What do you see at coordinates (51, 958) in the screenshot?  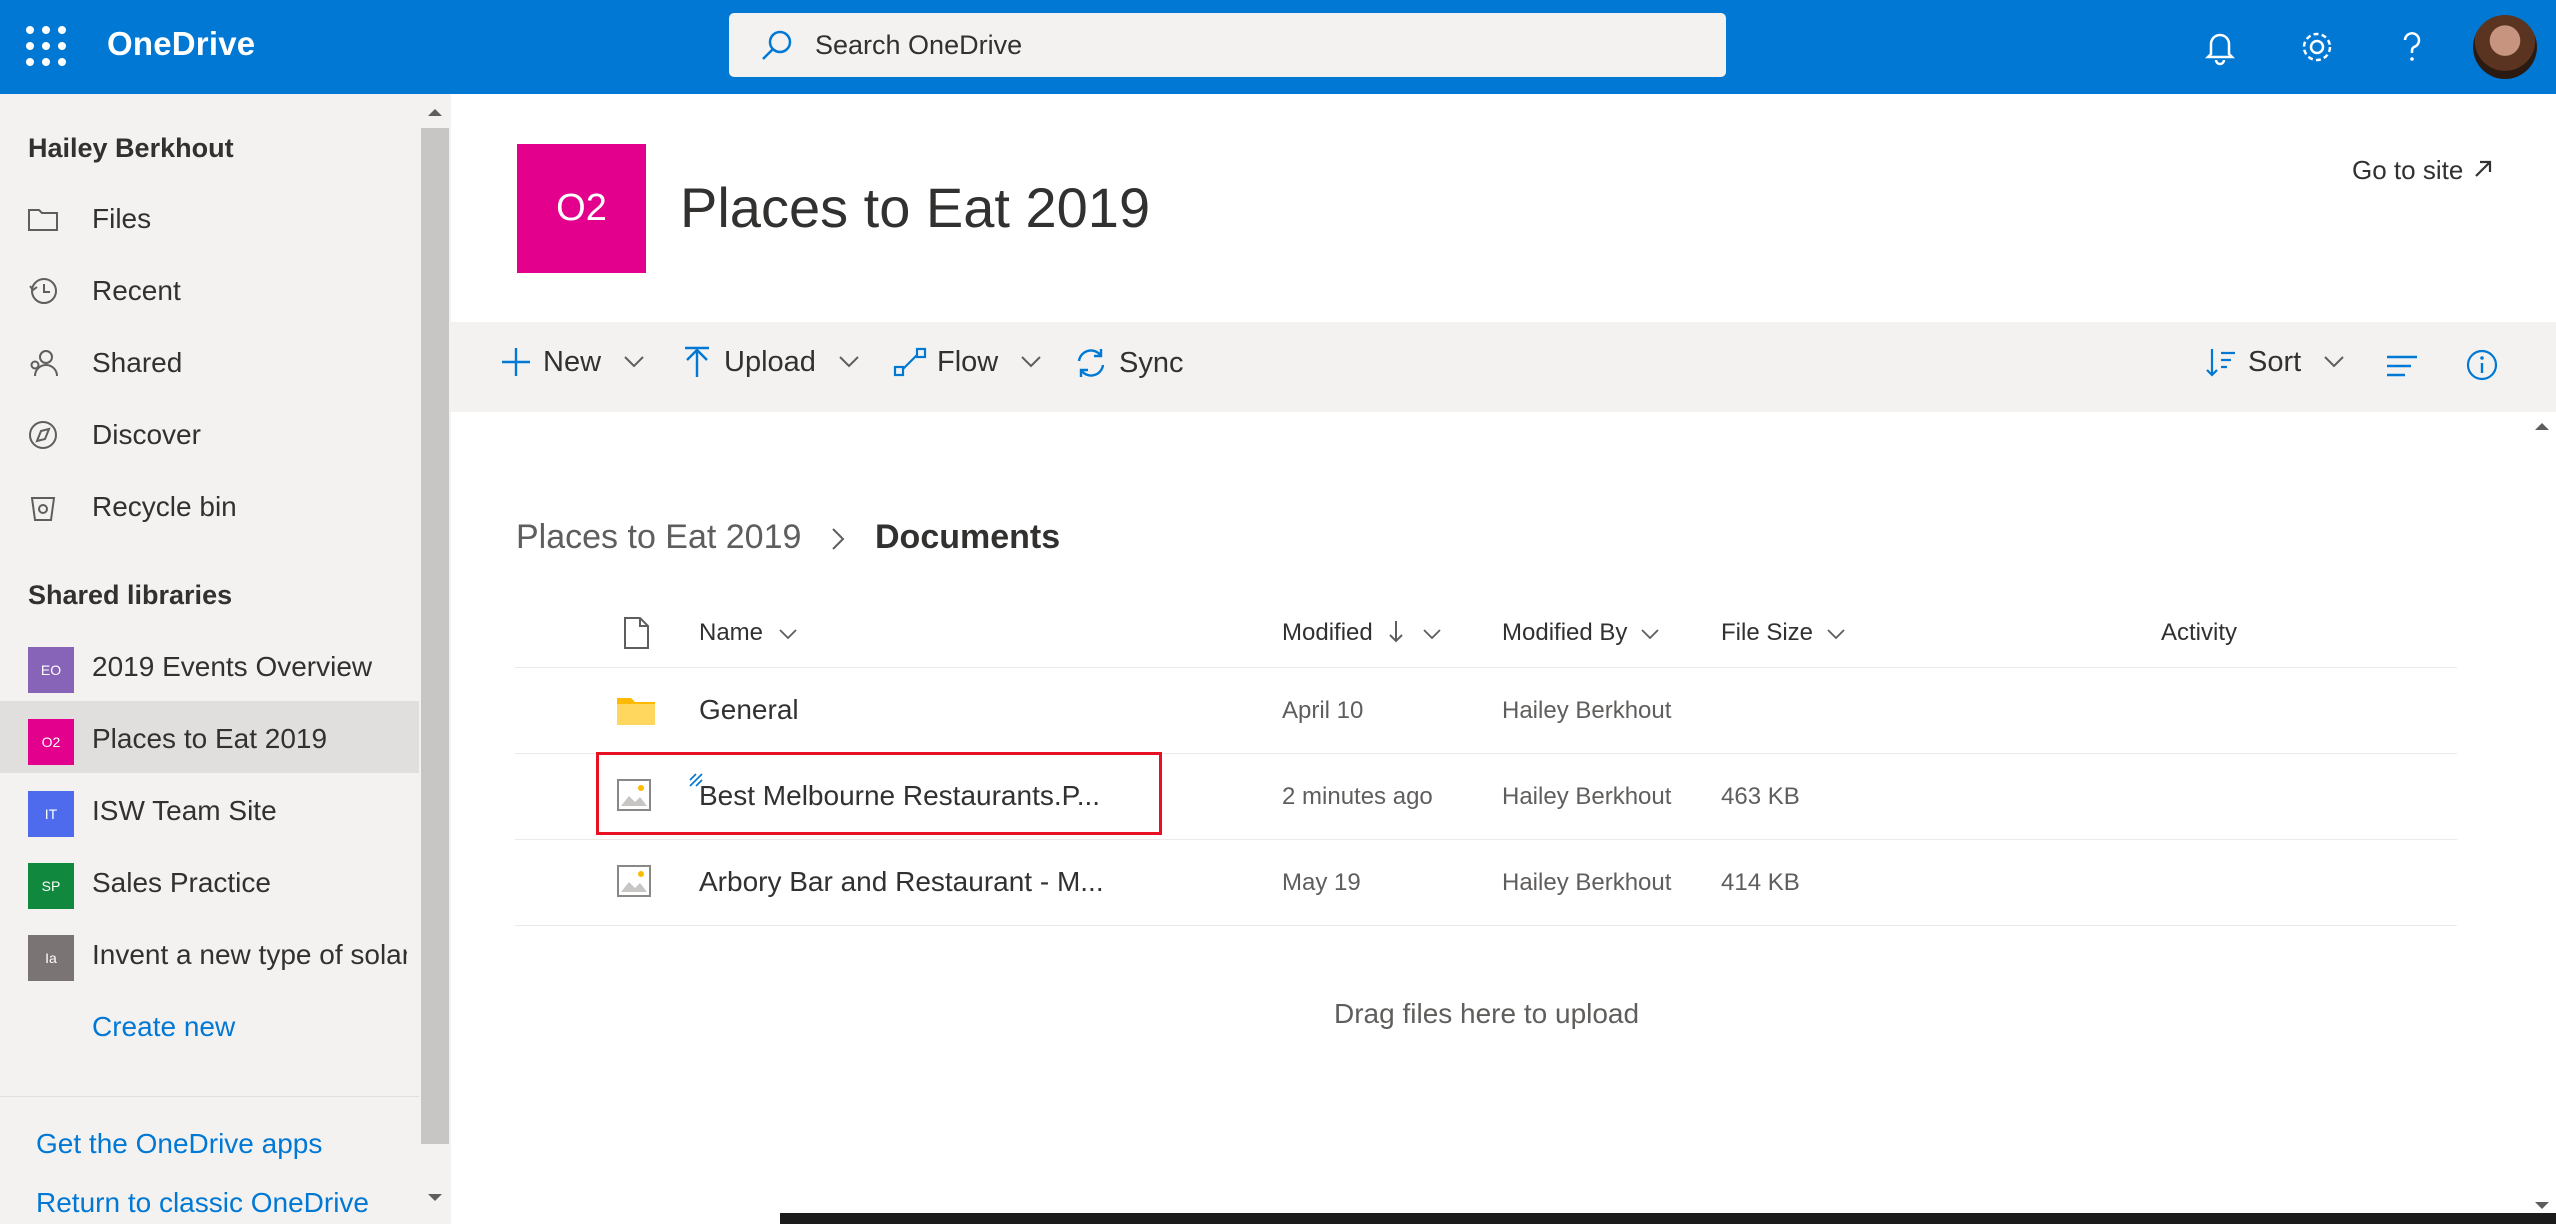 I see `library-tile: Ia` at bounding box center [51, 958].